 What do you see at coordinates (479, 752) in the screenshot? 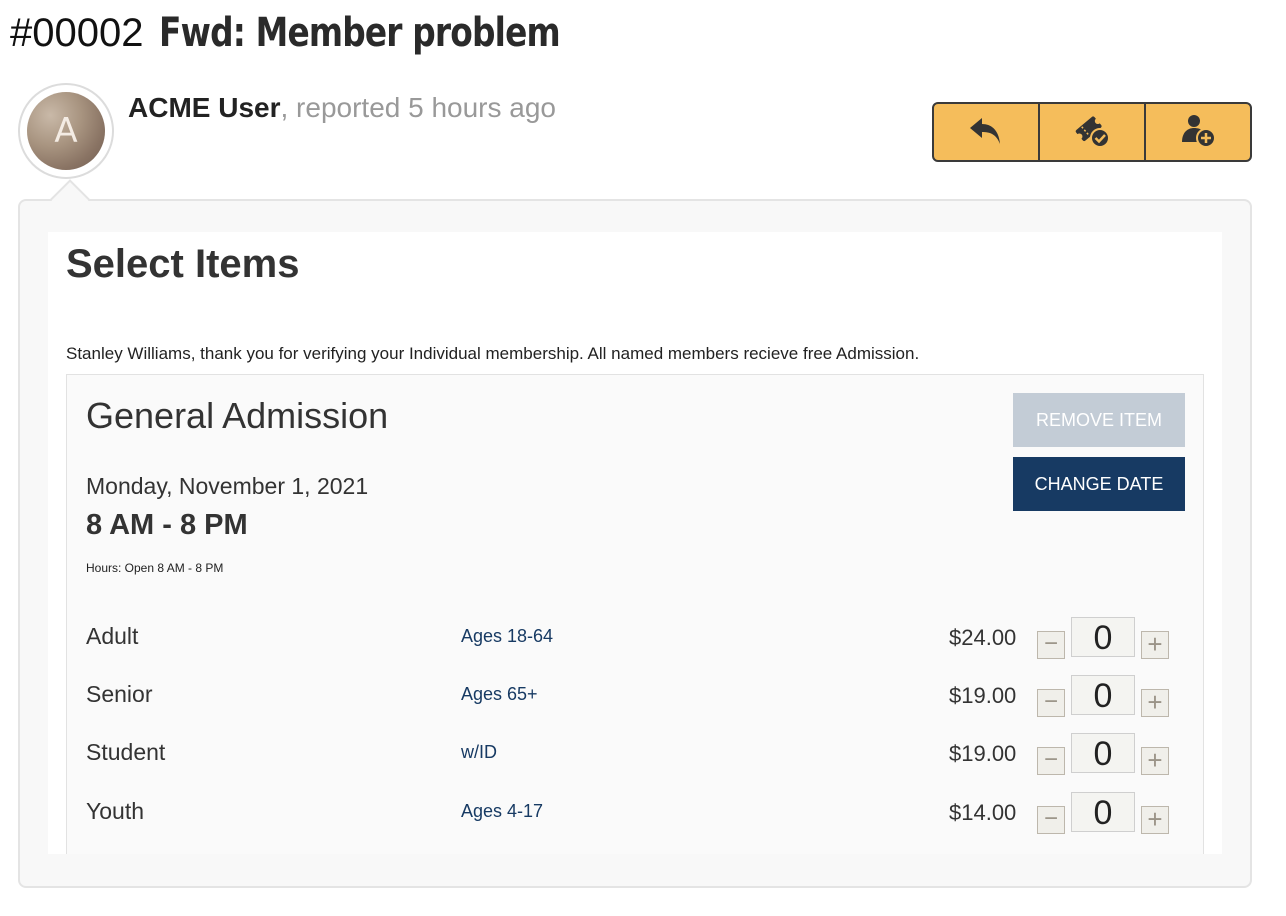
I see `ticket-type-desc: w/ID` at bounding box center [479, 752].